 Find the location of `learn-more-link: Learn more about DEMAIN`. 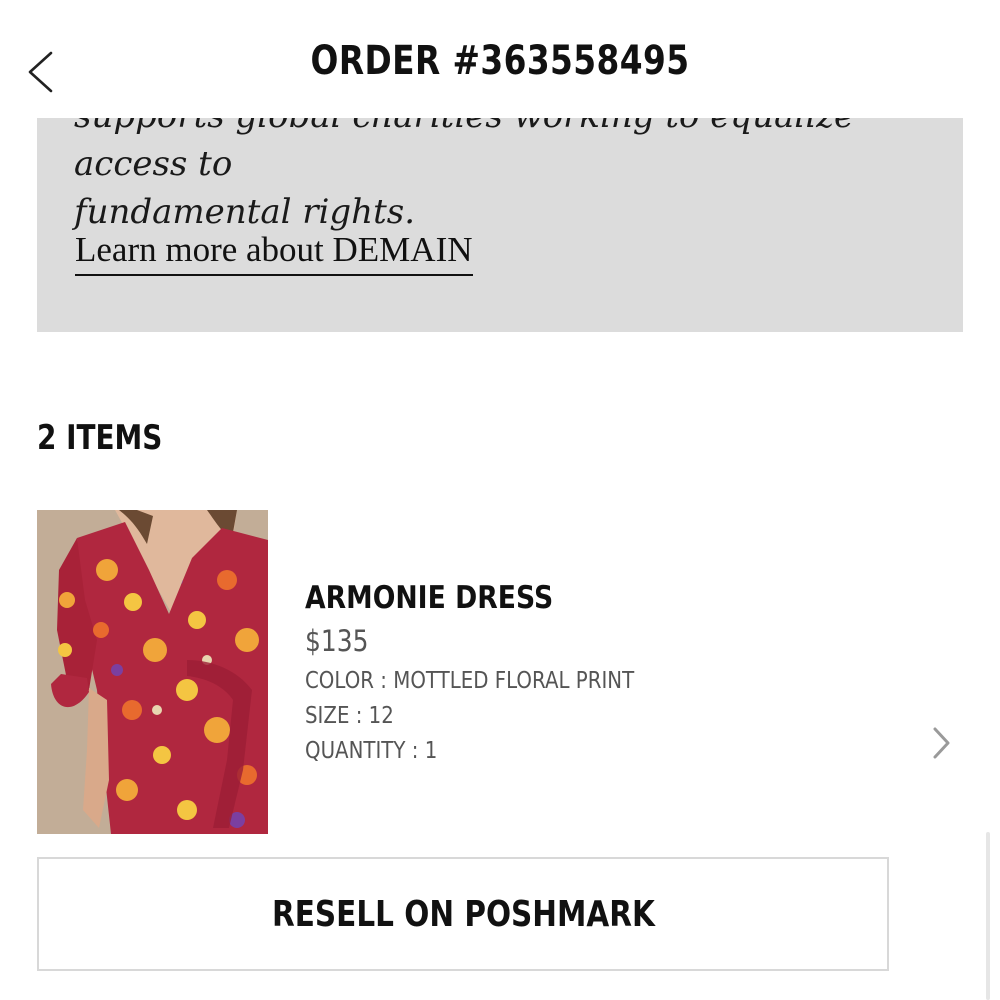

learn-more-link: Learn more about DEMAIN is located at coordinates (274, 253).